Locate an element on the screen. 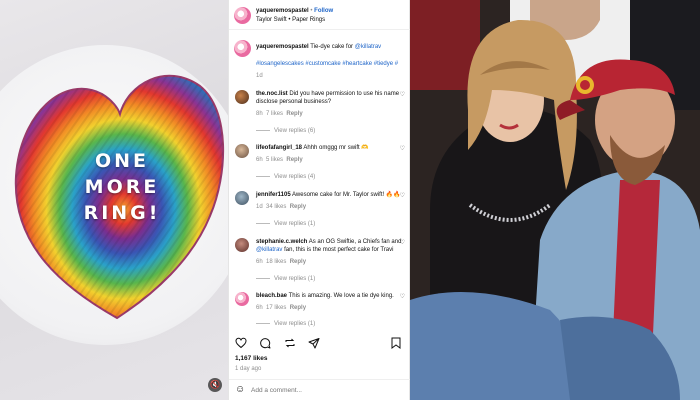 The image size is (700, 400). comment-username: the.noc.list is located at coordinates (272, 94).